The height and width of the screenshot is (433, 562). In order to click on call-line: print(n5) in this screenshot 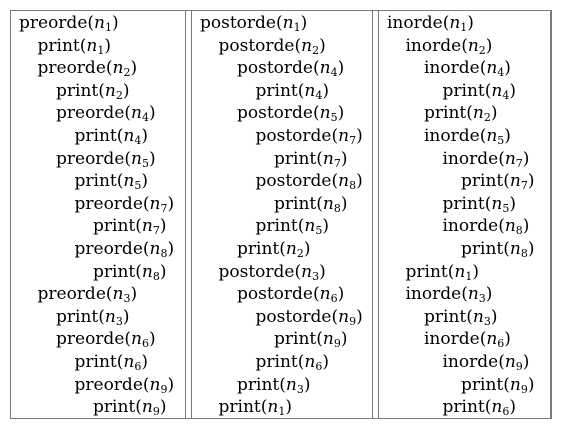, I will do `click(479, 204)`.